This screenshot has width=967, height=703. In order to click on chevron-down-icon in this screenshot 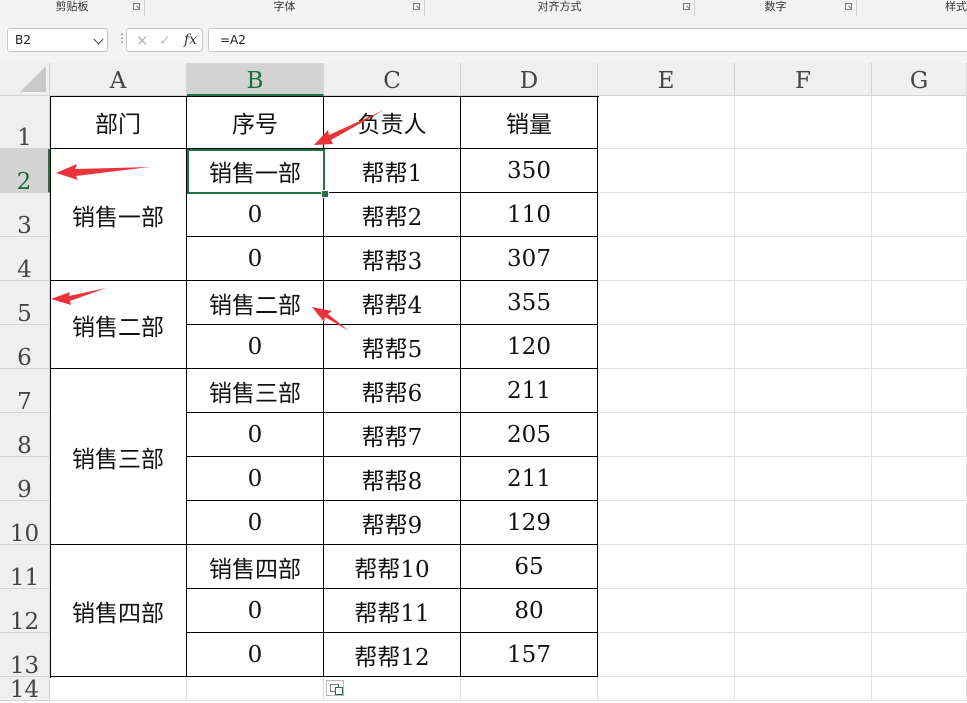, I will do `click(98, 39)`.